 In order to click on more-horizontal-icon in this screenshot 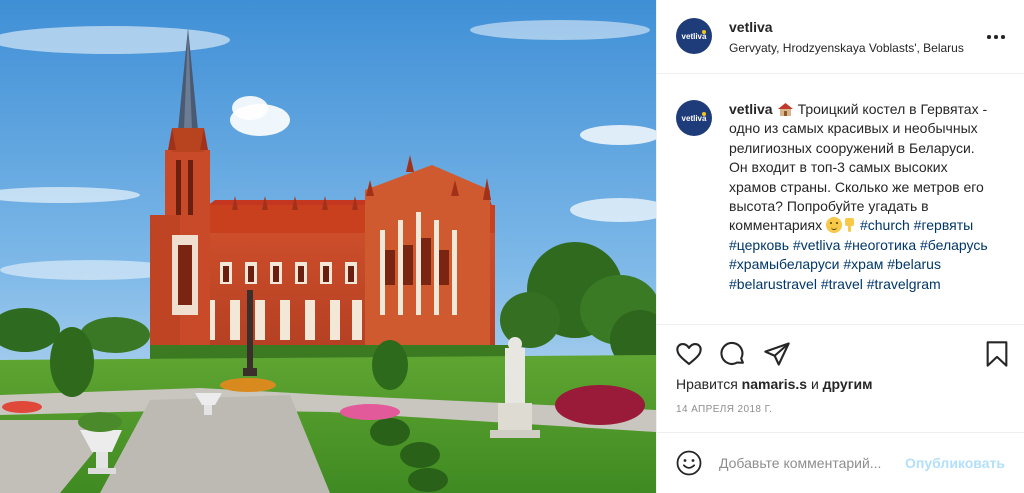, I will do `click(989, 37)`.